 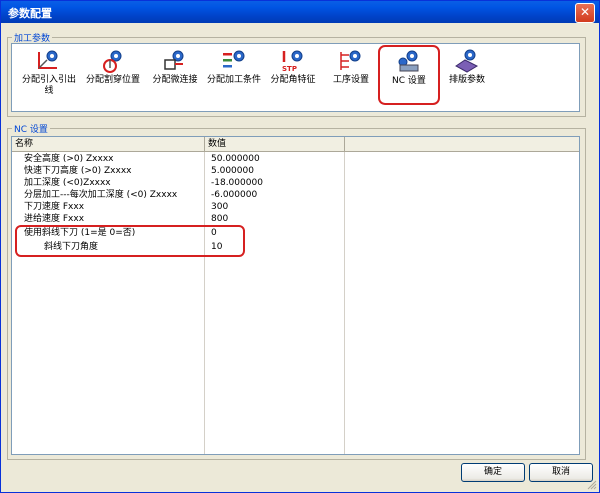 I want to click on nesting-parameter-icon, so click(x=467, y=61).